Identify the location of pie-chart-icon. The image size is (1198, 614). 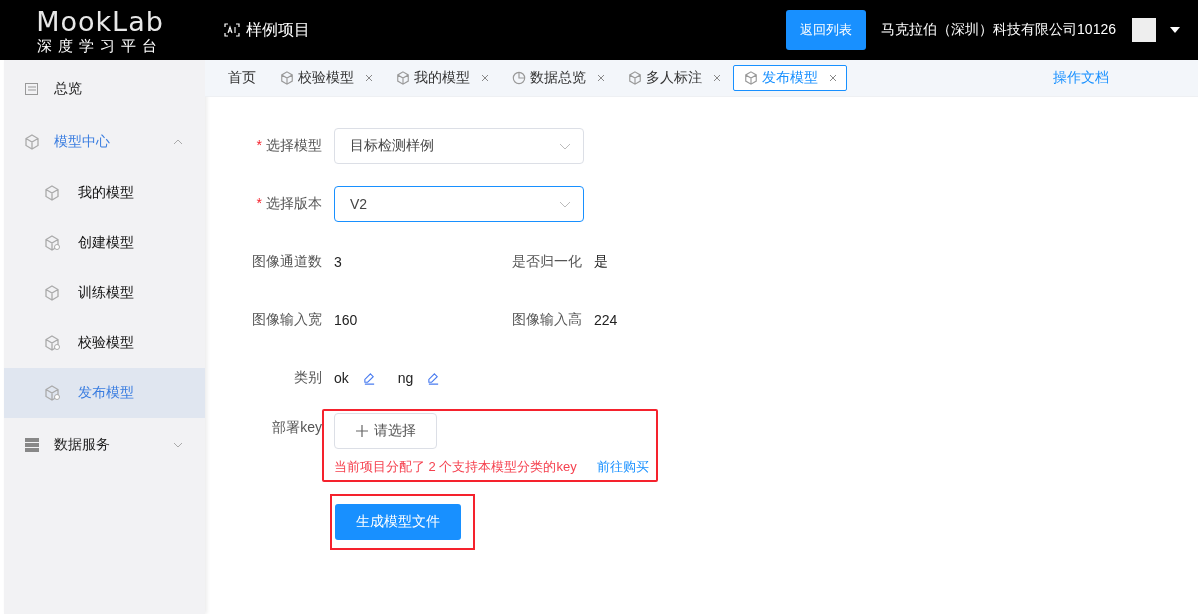
(519, 78).